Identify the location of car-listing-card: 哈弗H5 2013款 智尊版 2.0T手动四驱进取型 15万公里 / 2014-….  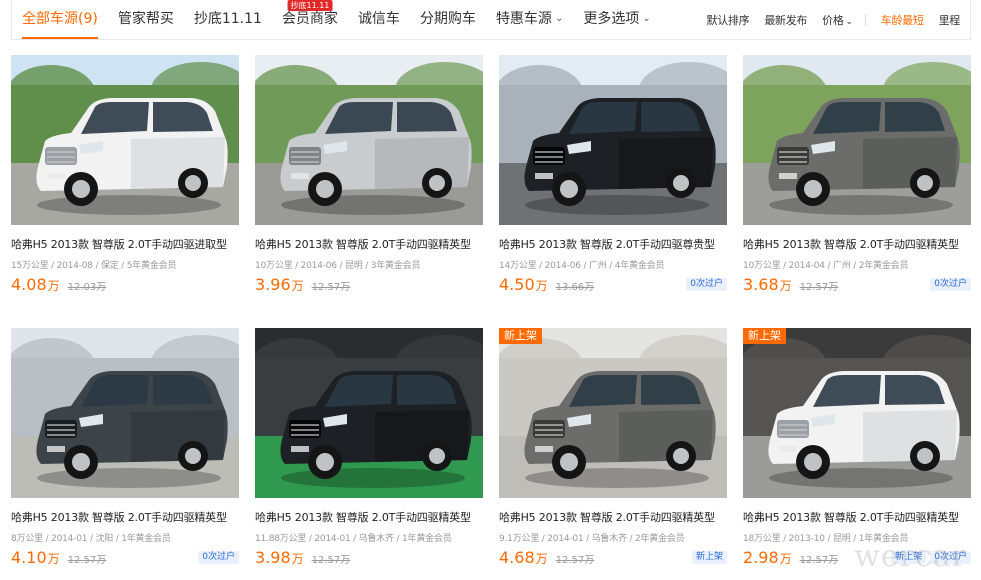
(125, 180).